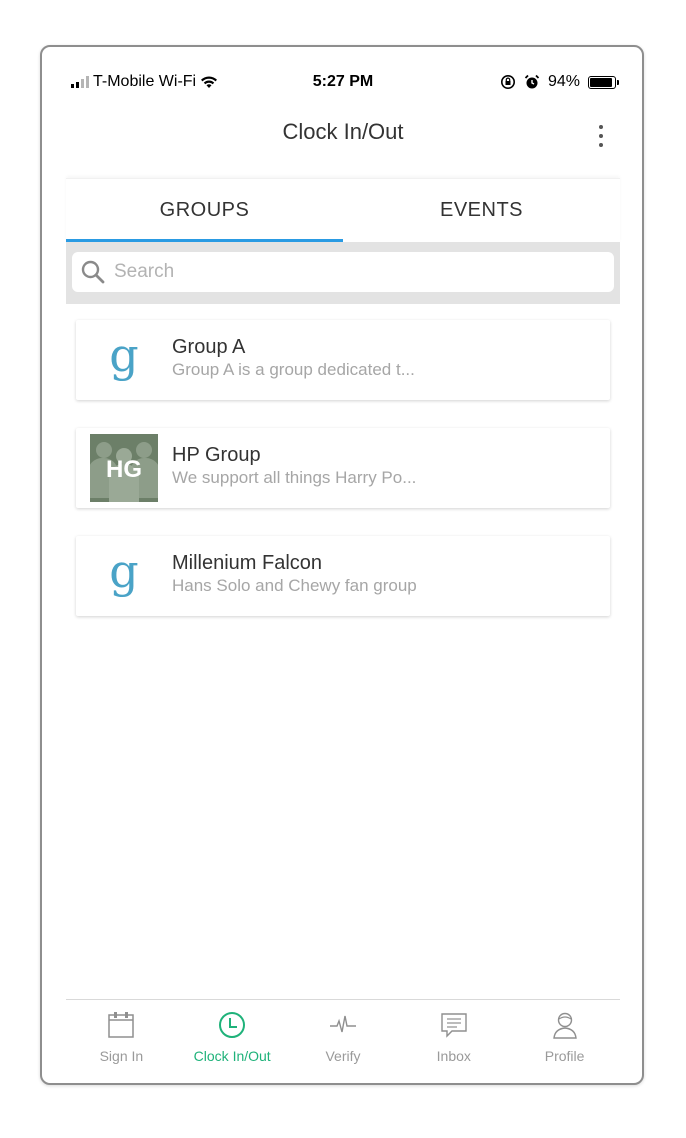  I want to click on orientation-lock-icon, so click(507, 82).